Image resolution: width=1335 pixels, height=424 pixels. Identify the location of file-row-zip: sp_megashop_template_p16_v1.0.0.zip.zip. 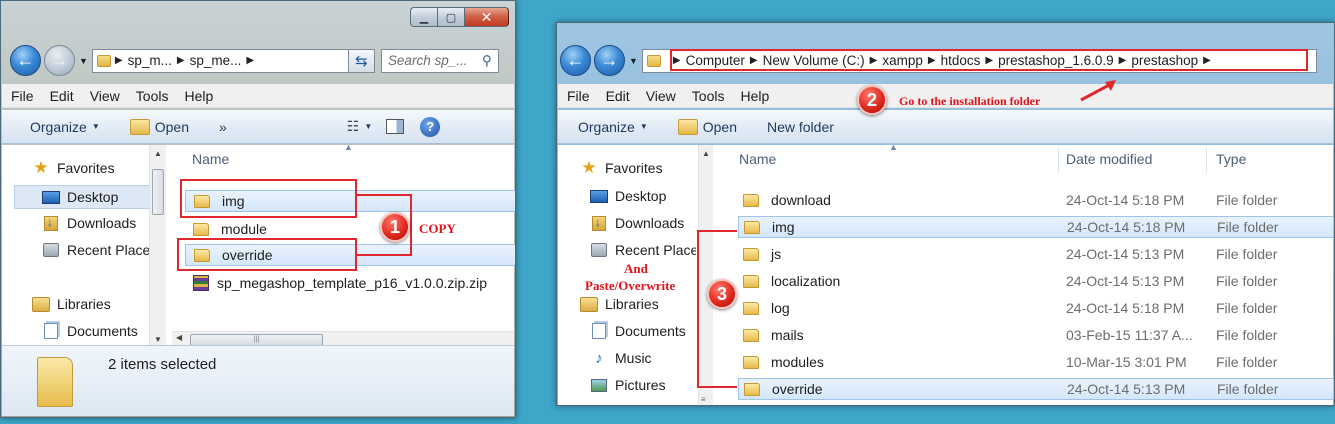
(350, 283).